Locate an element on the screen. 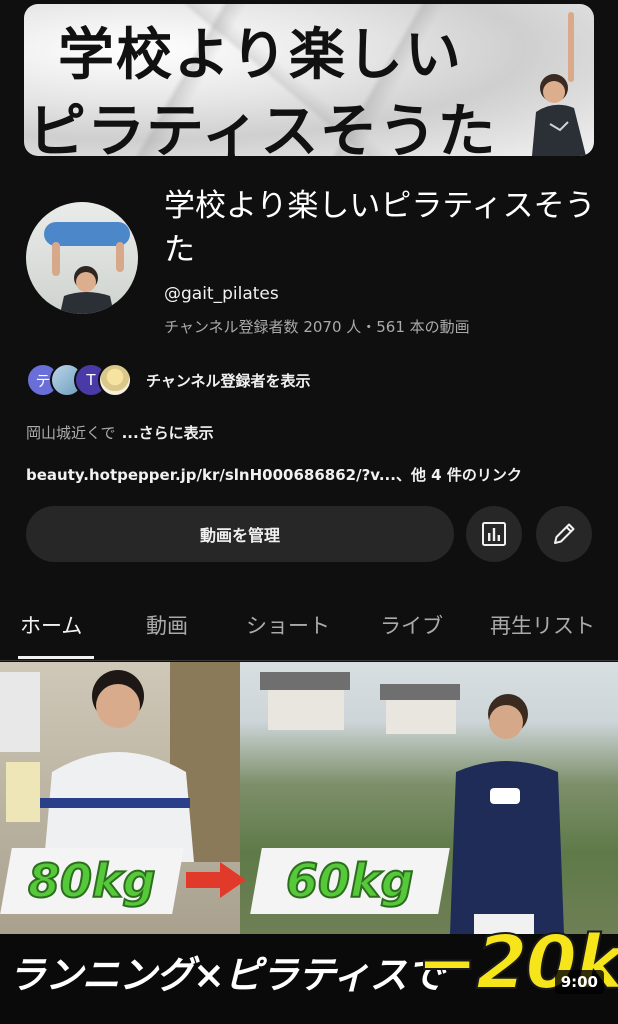 Image resolution: width=618 pixels, height=1024 pixels. thumbnail-headline: ランニング×ピラティスで is located at coordinates (226, 975).